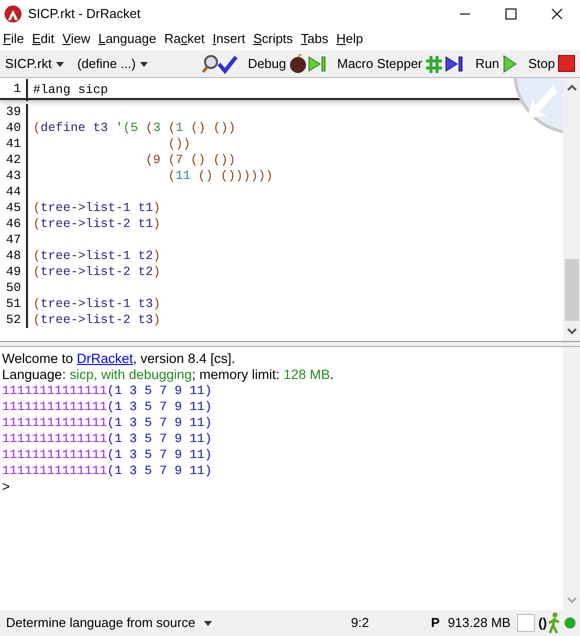  What do you see at coordinates (44, 39) in the screenshot?
I see `menu-item: Edit` at bounding box center [44, 39].